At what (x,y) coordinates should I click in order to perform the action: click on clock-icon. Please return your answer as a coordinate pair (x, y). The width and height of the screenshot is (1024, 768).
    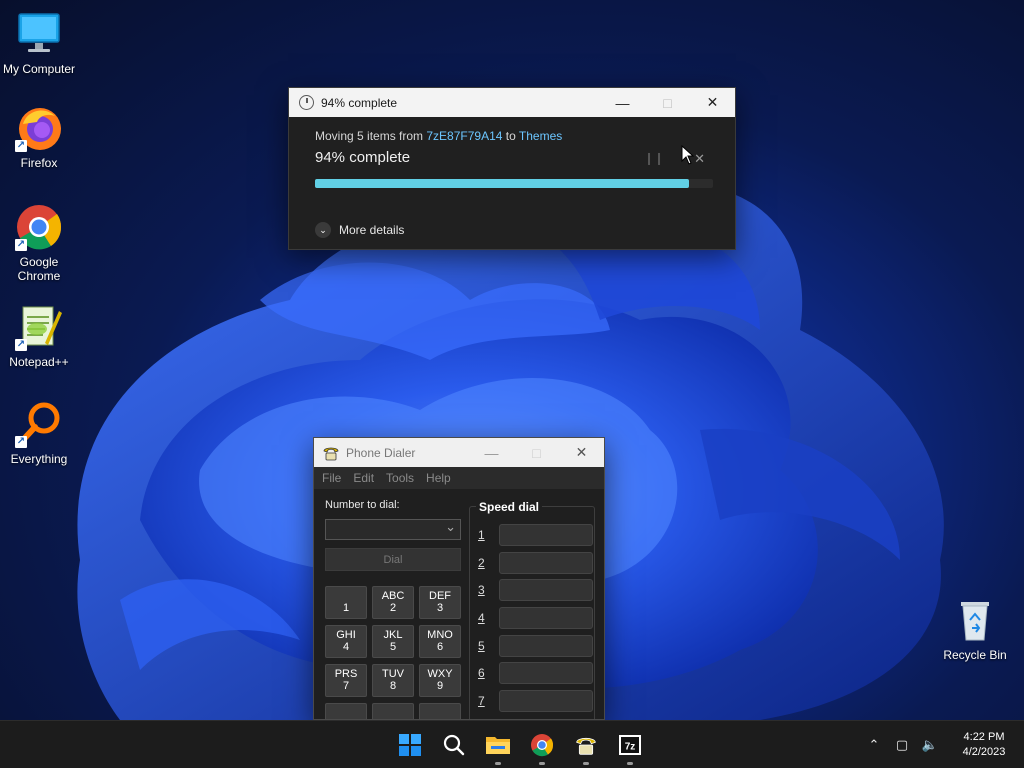
    Looking at the image, I should click on (306, 102).